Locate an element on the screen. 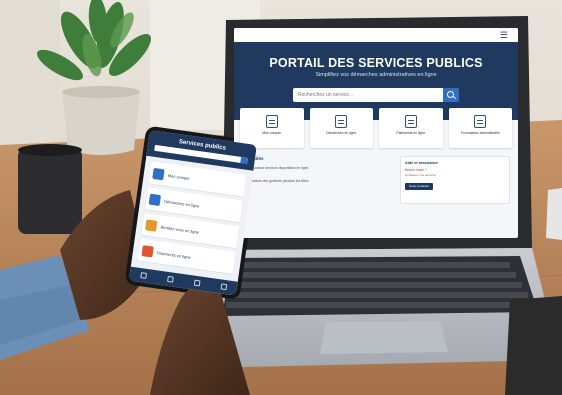 This screenshot has height=395, width=562. service-card-label: Démarches en ligne is located at coordinates (341, 133).